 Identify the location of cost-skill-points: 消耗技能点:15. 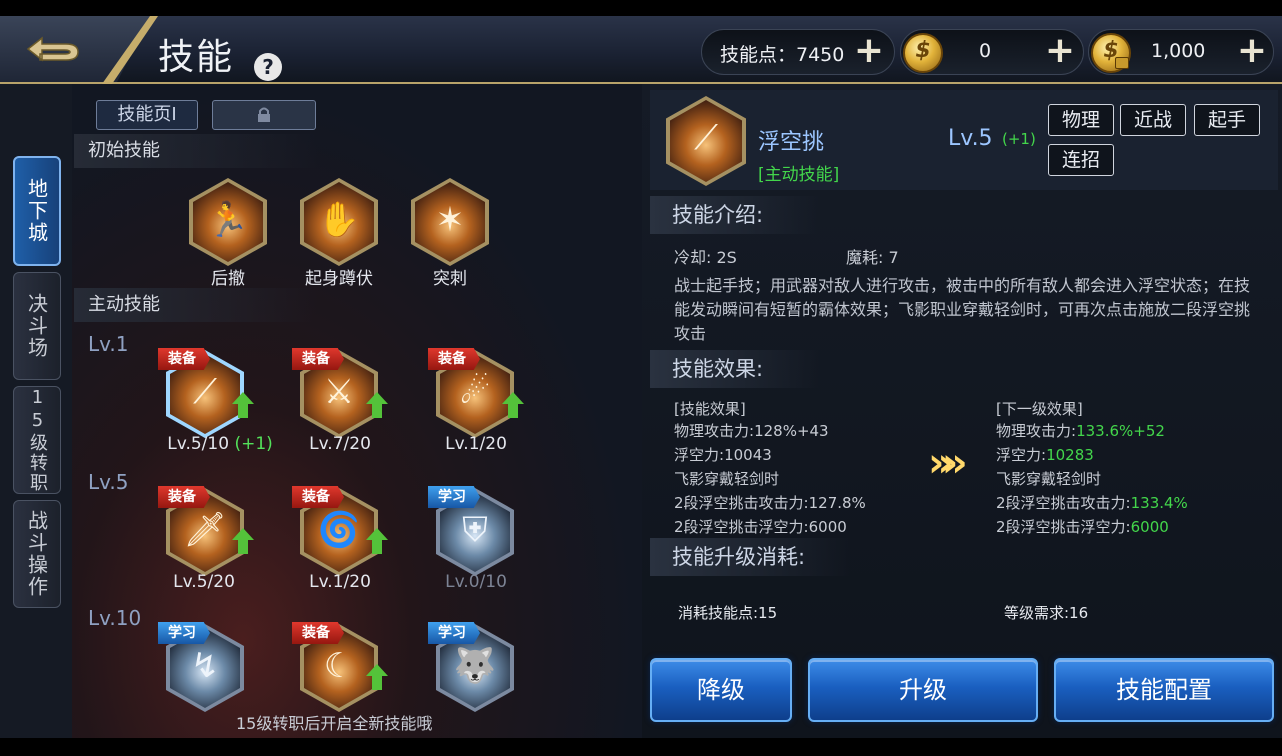
(728, 613).